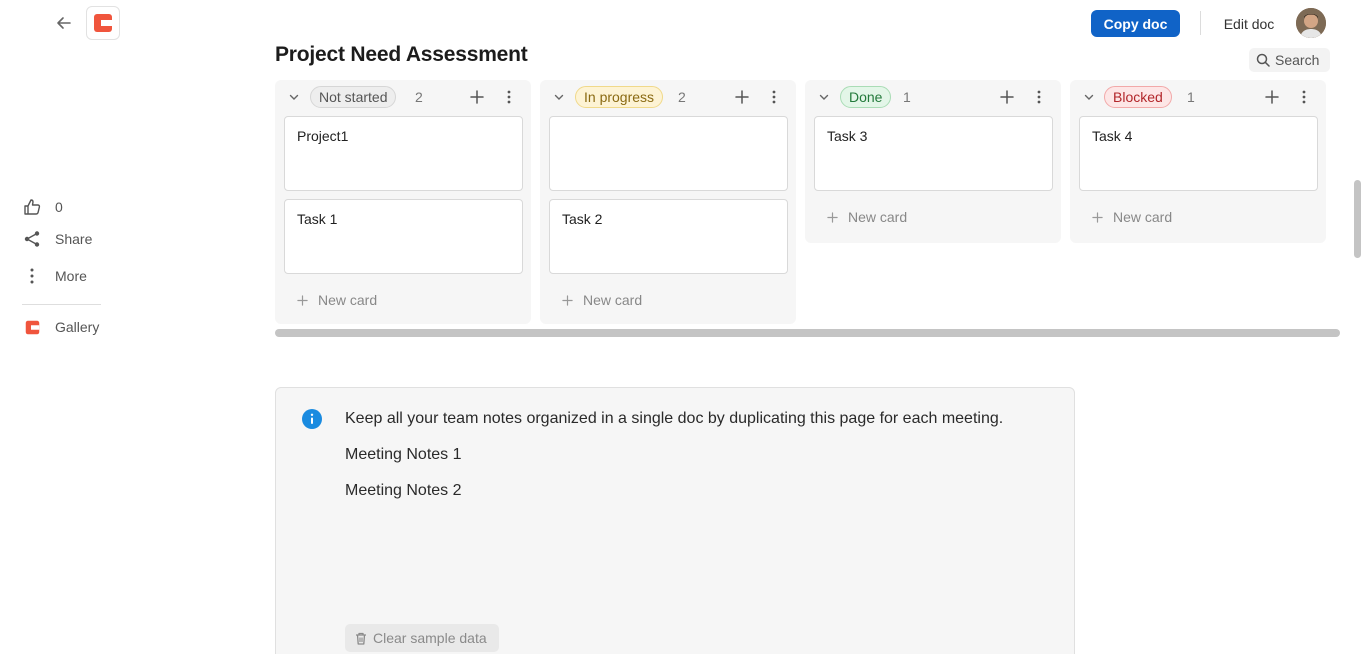 This screenshot has height=654, width=1363. I want to click on share-icon, so click(32, 239).